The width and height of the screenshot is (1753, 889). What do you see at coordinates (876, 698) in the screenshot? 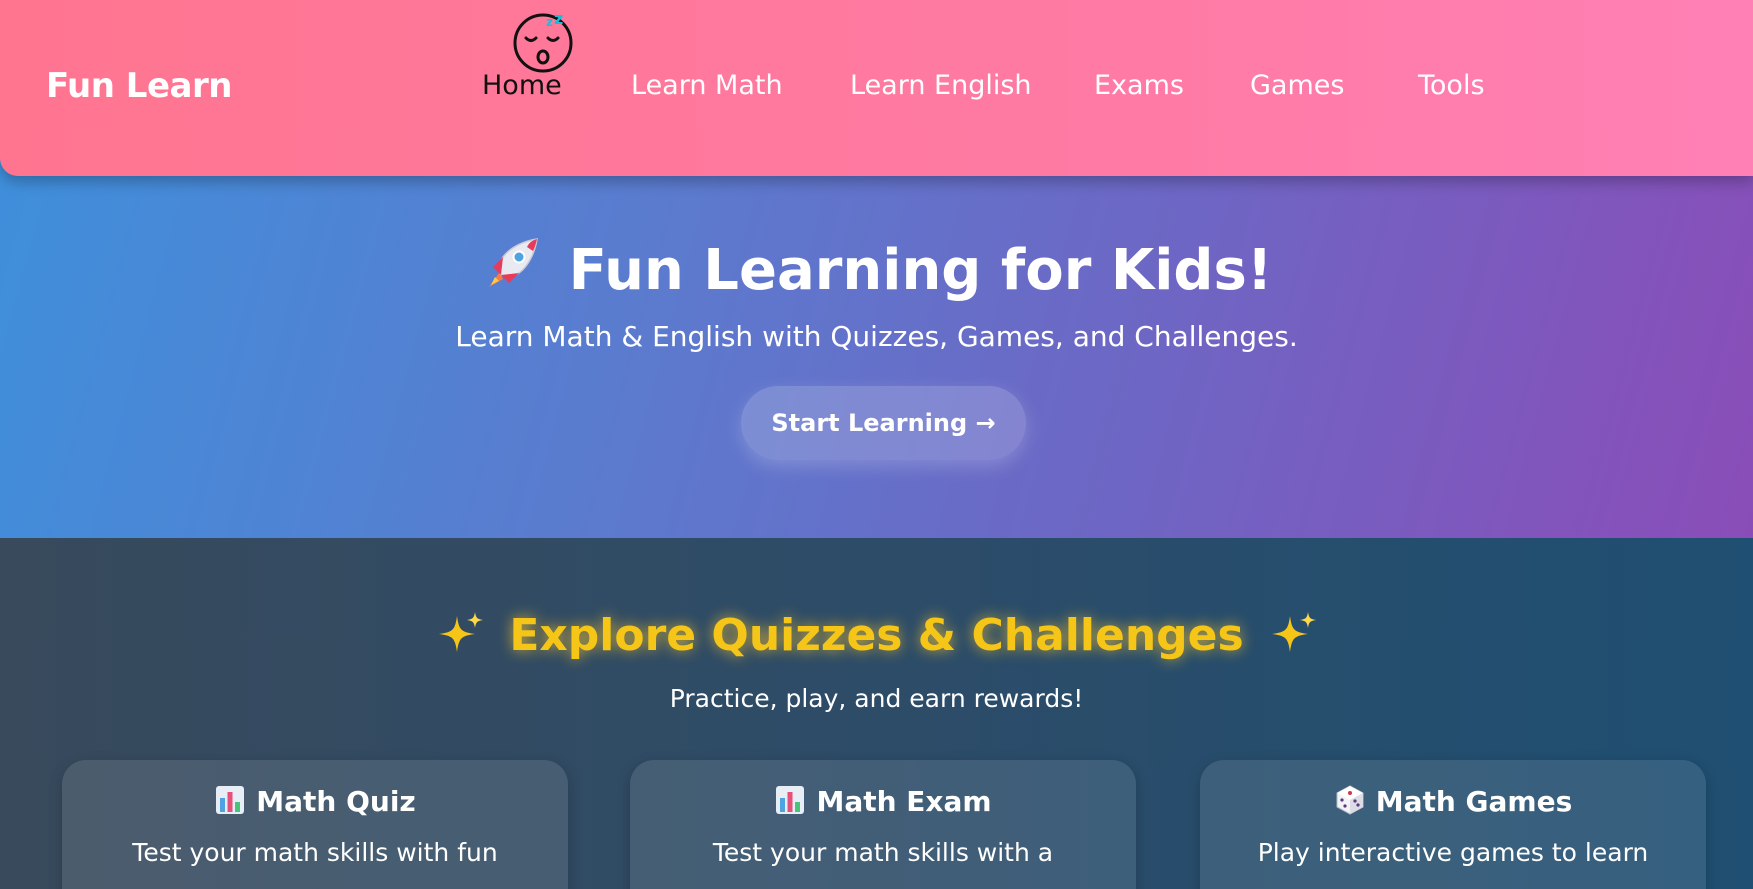
I see `explore-subtitle: Practice, play, and earn rewards!` at bounding box center [876, 698].